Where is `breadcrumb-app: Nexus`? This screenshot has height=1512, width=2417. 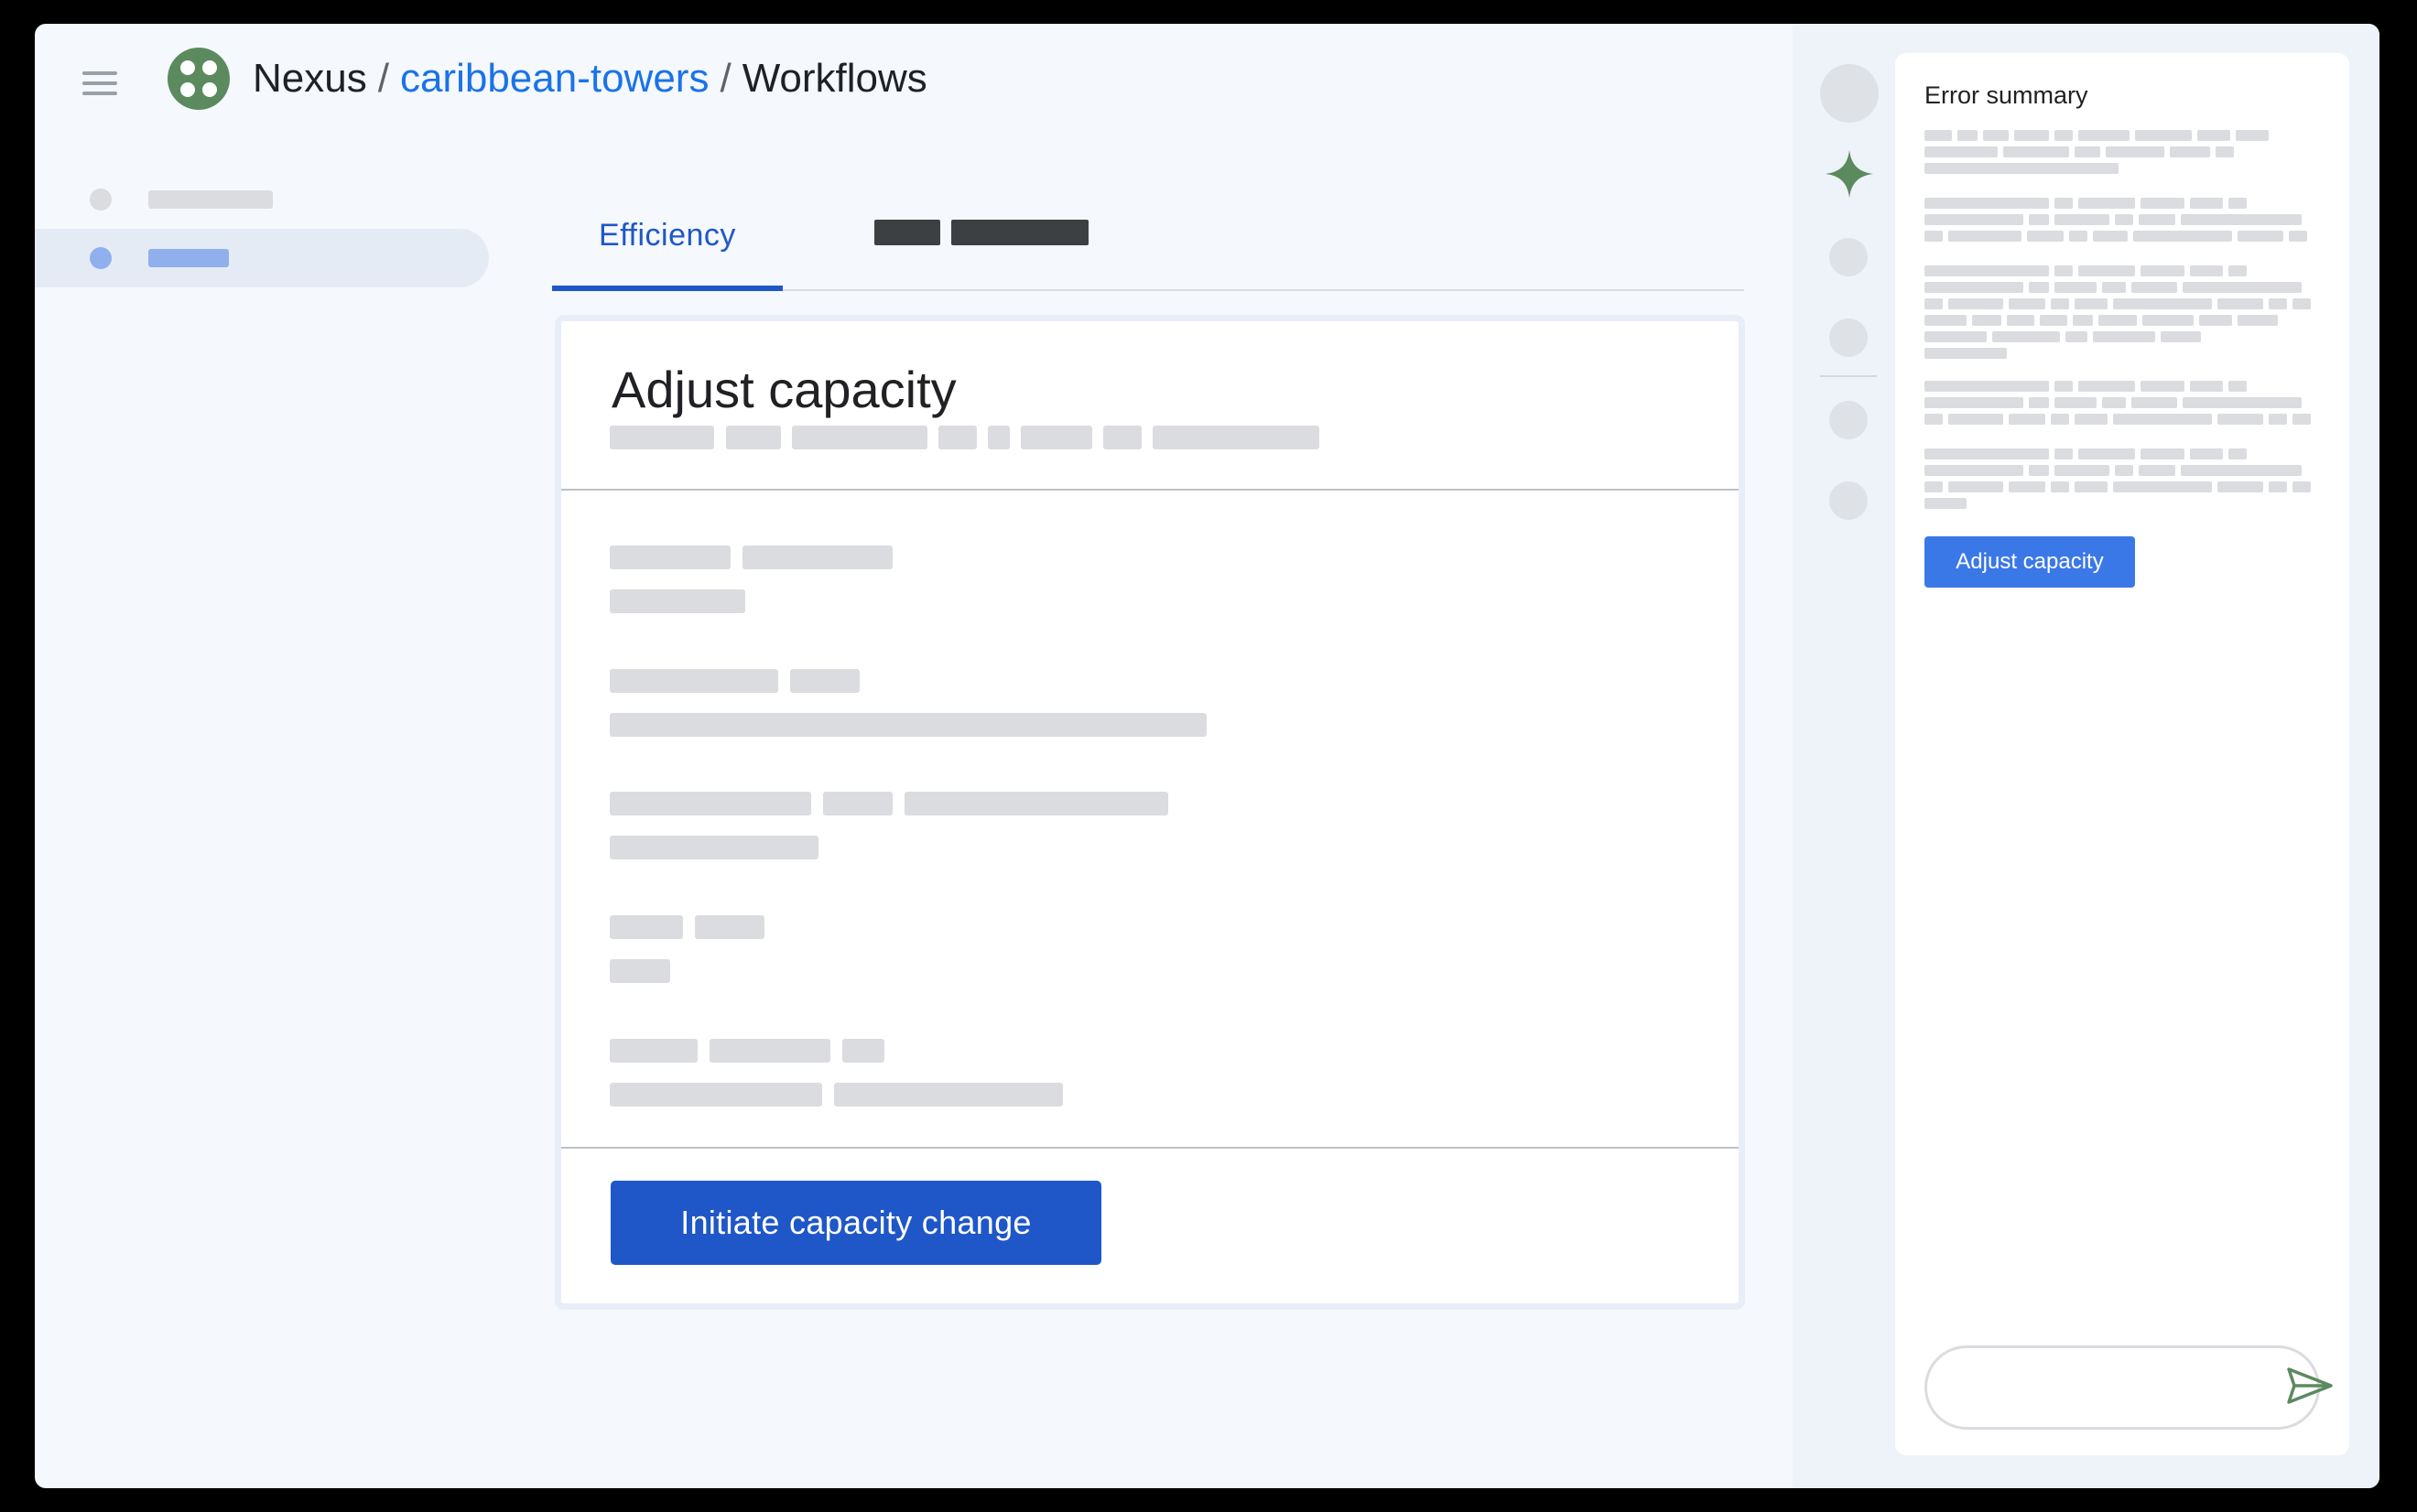 breadcrumb-app: Nexus is located at coordinates (310, 78).